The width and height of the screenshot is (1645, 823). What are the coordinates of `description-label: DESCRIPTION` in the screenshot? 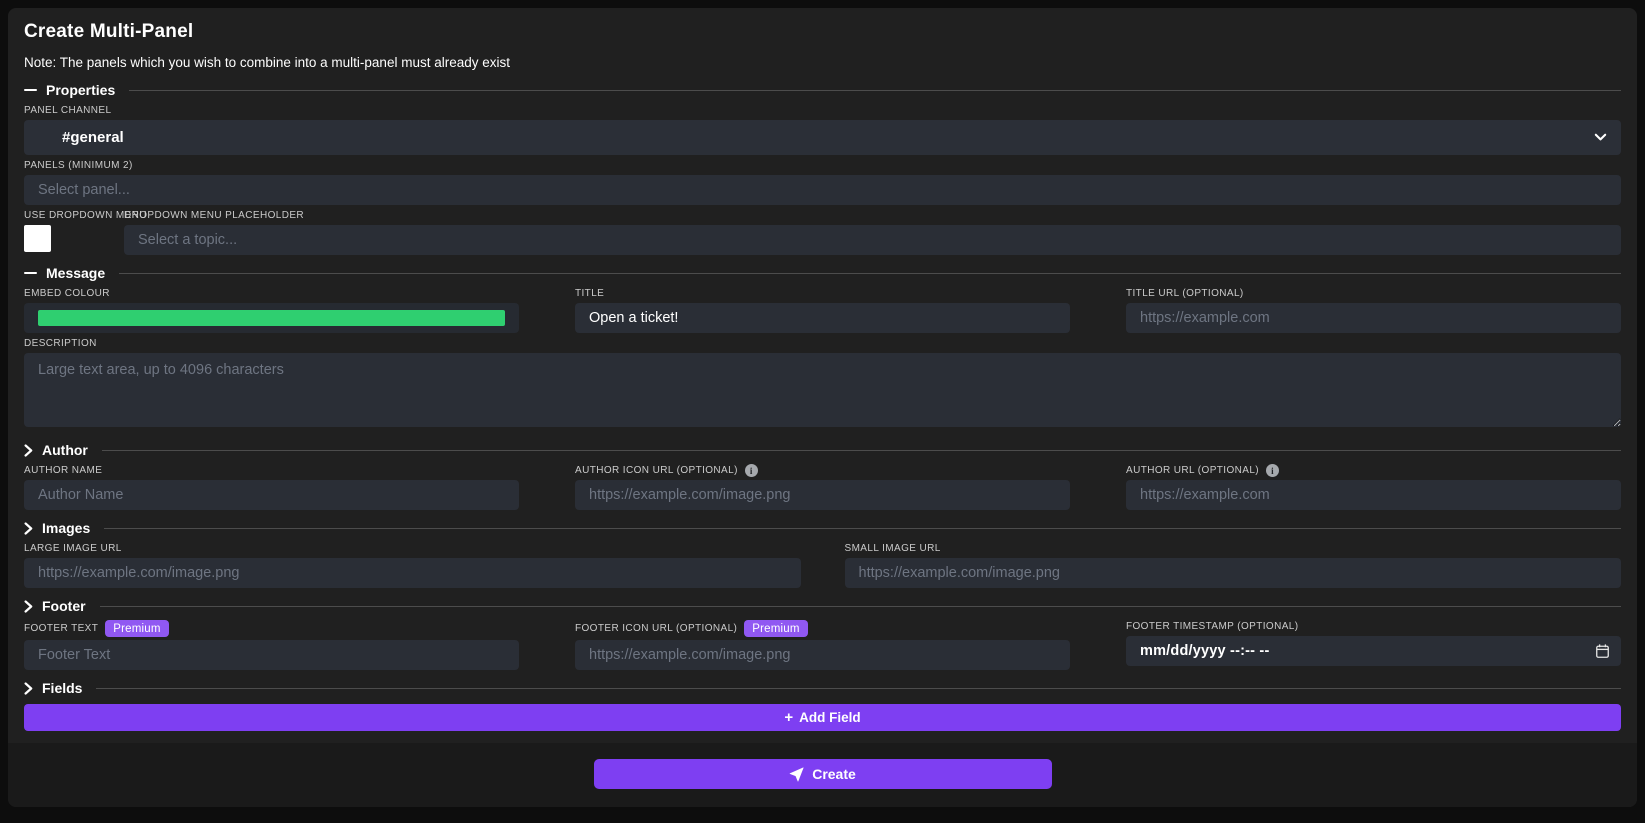 It's located at (60, 343).